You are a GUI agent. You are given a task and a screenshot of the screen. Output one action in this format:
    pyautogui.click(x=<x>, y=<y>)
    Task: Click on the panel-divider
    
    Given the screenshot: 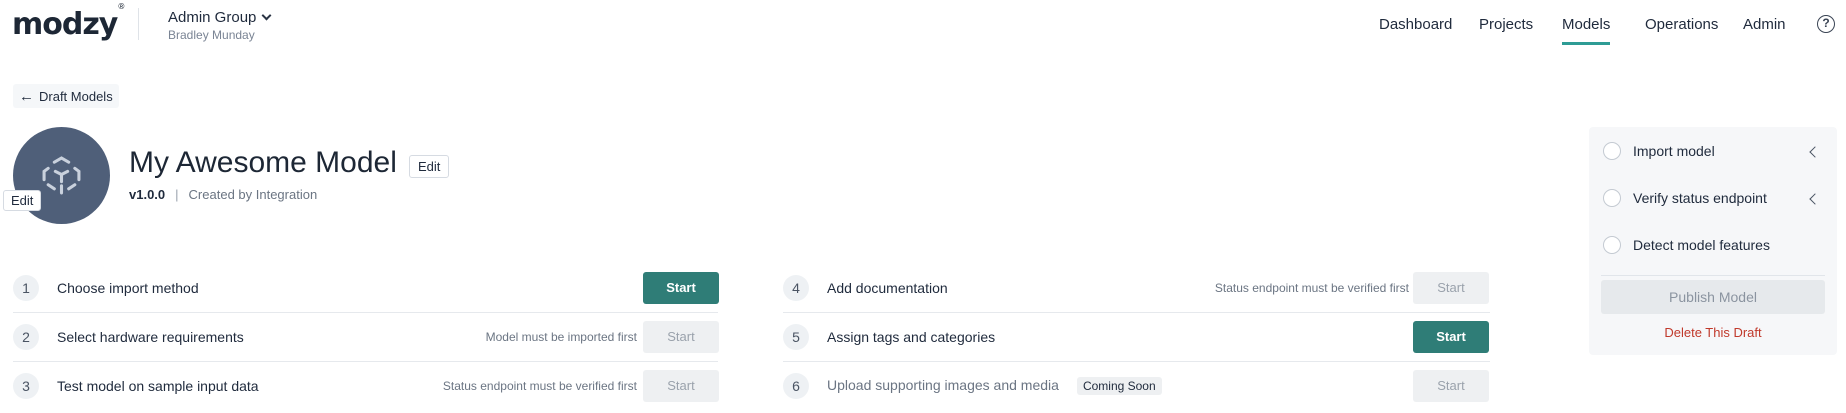 What is the action you would take?
    pyautogui.click(x=1713, y=275)
    